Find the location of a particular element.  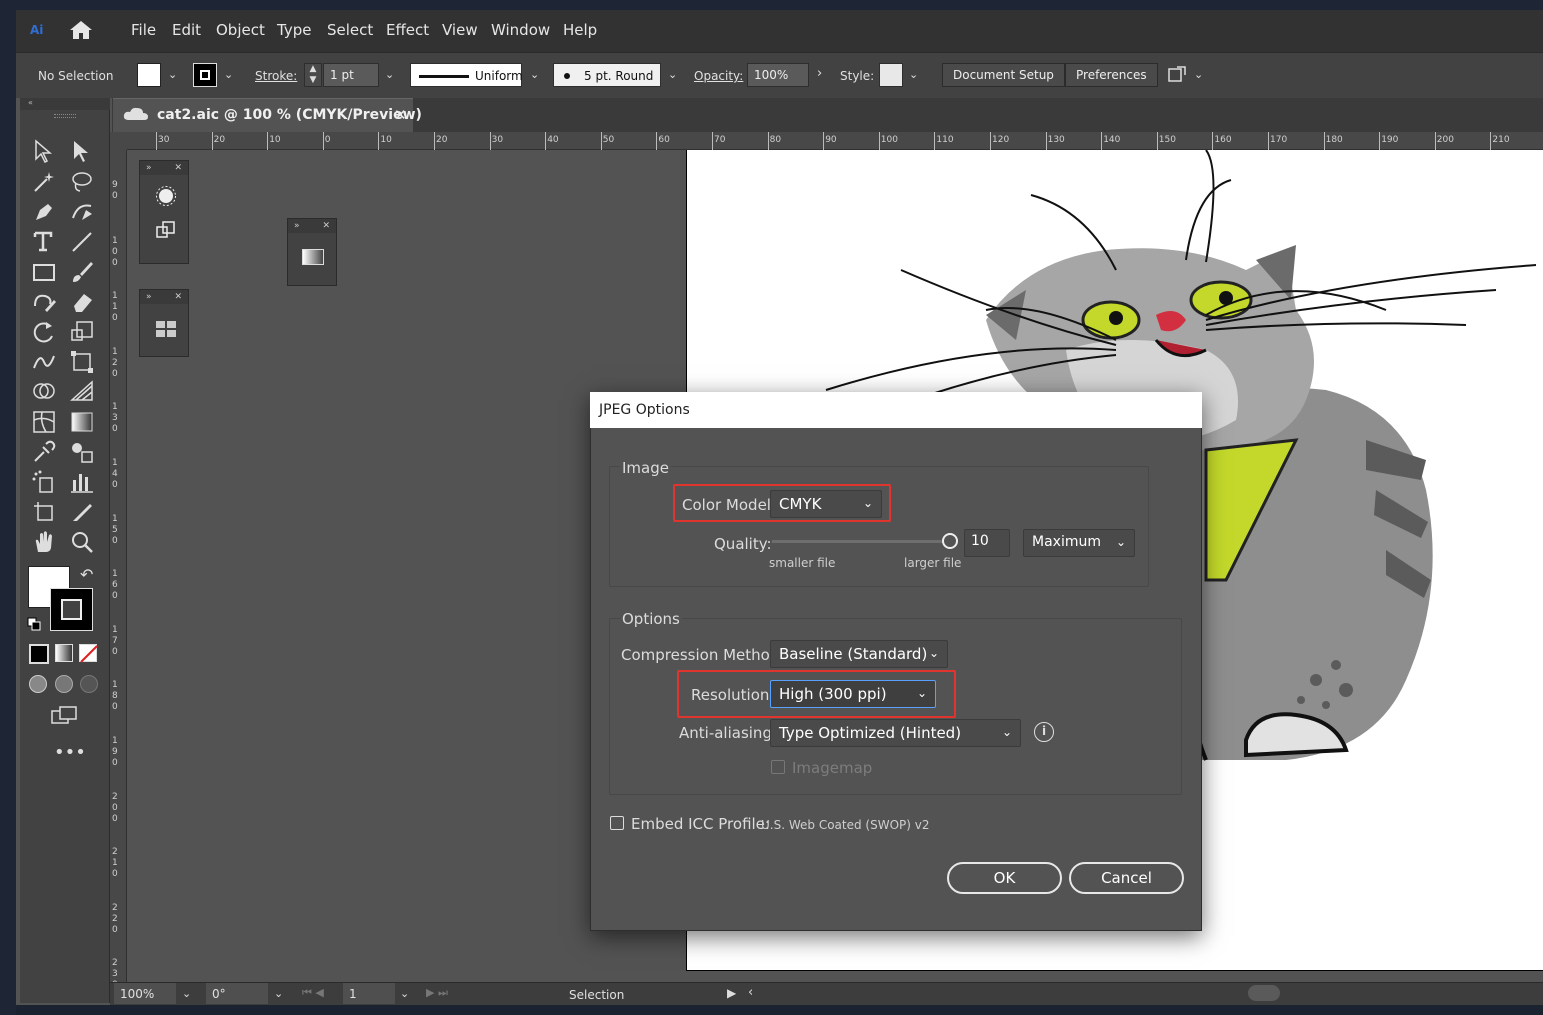

stroke-dropdown-chevron-icon: ⌄ is located at coordinates (228, 74).